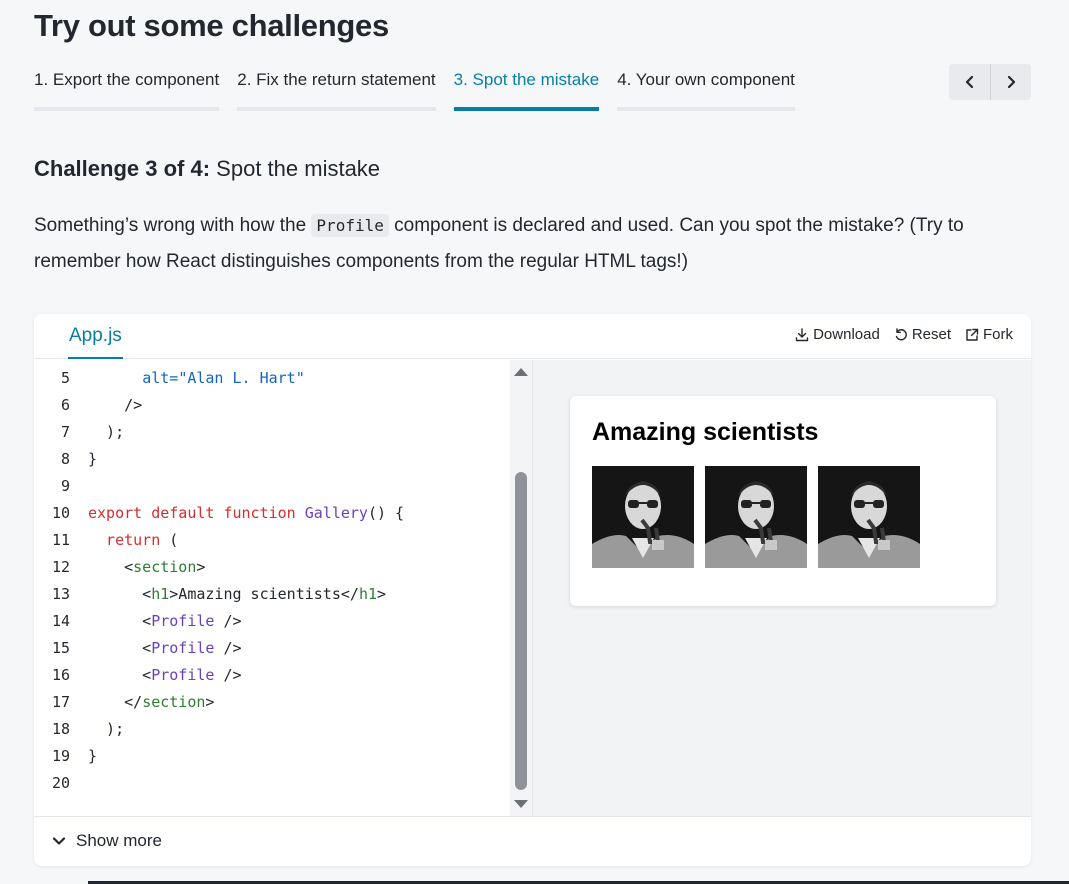 This screenshot has height=884, width=1069. What do you see at coordinates (60, 567) in the screenshot?
I see `line-number: 12` at bounding box center [60, 567].